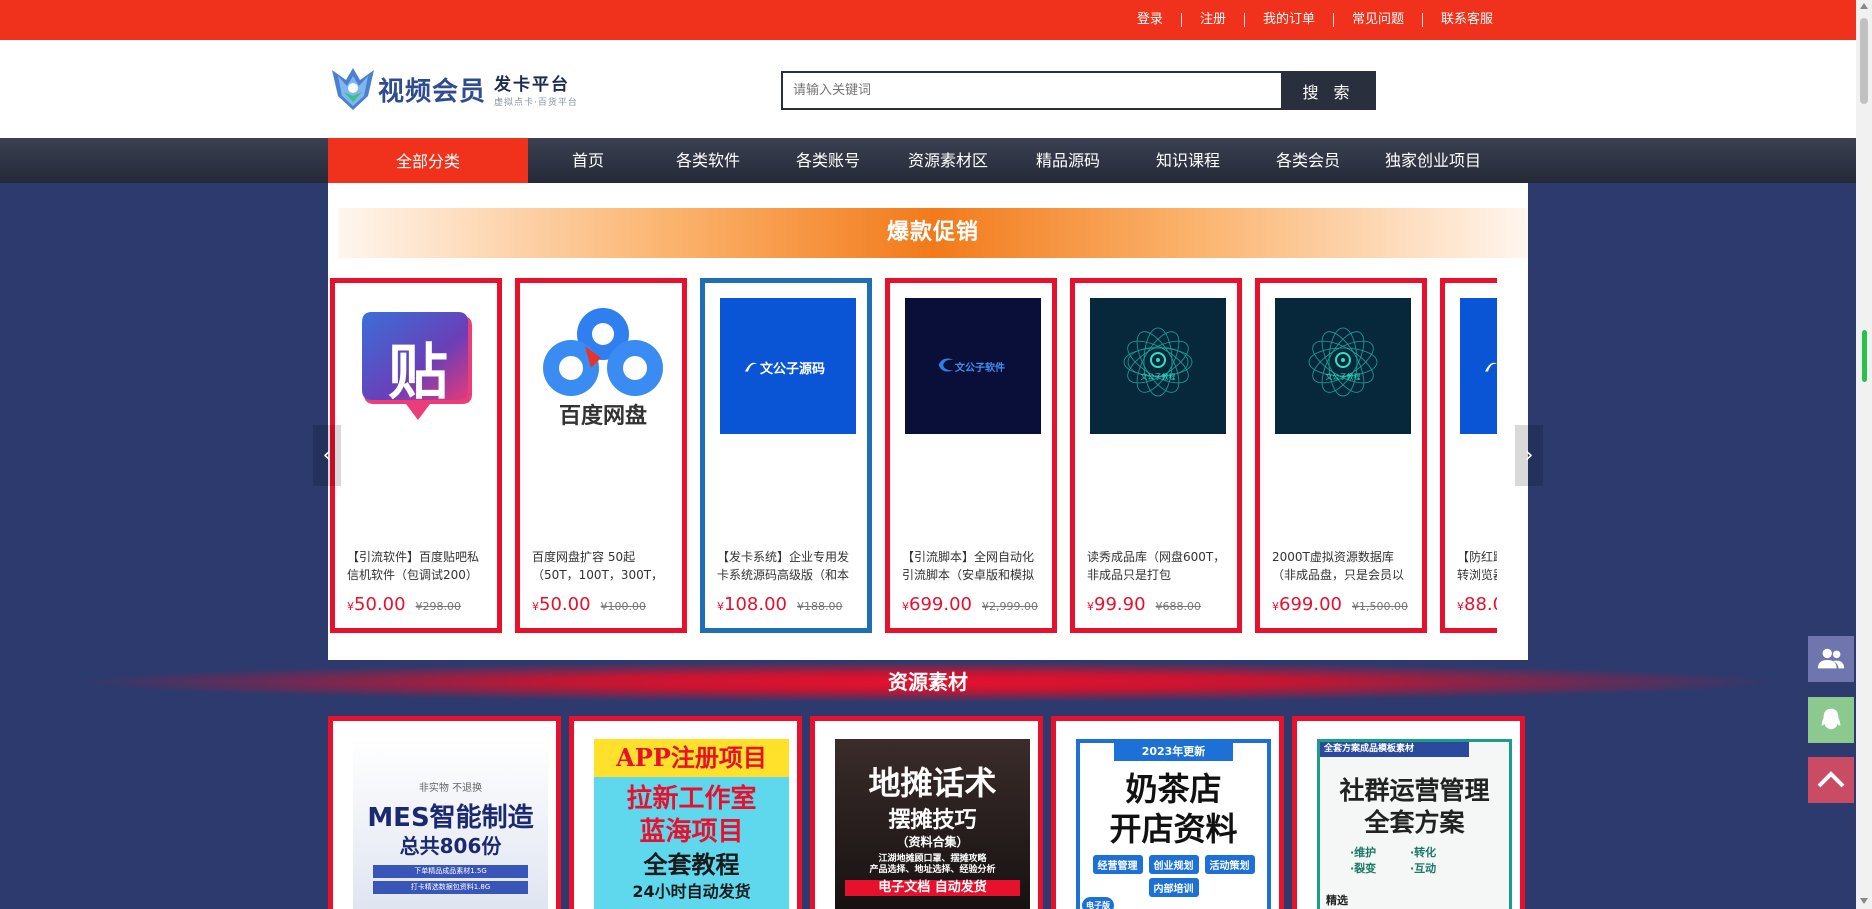  I want to click on product-title: 【发卡系统】企业专用发卡系统源码高级版（和本, so click(783, 566).